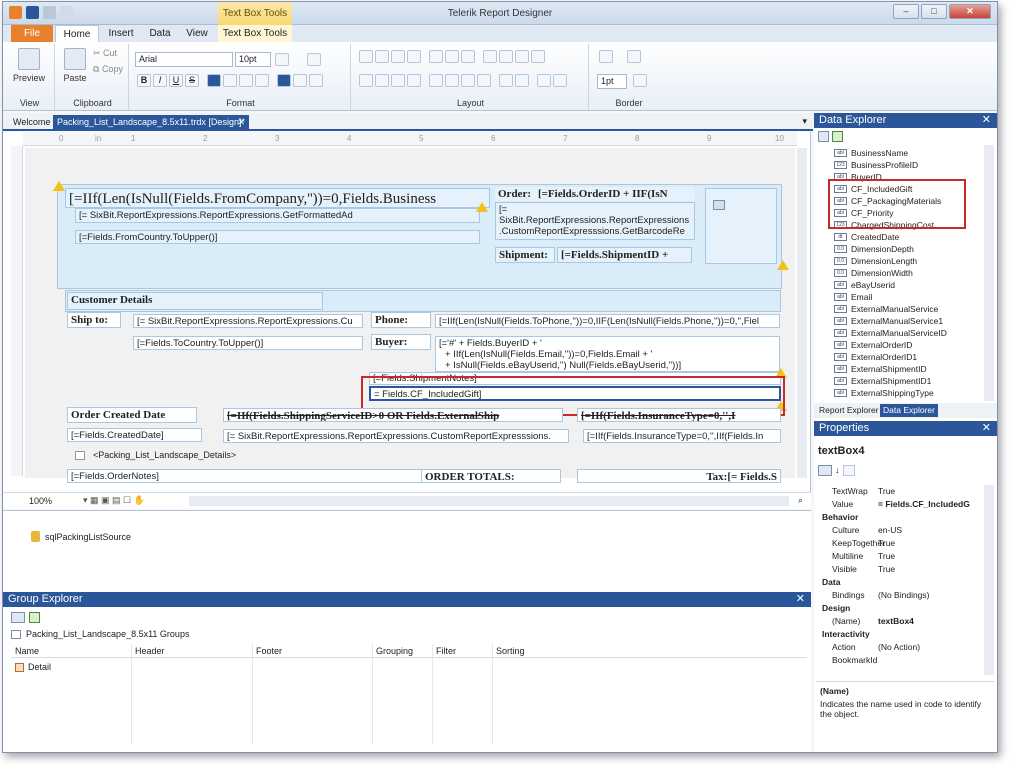  What do you see at coordinates (246, 80) in the screenshot?
I see `align-right-icon` at bounding box center [246, 80].